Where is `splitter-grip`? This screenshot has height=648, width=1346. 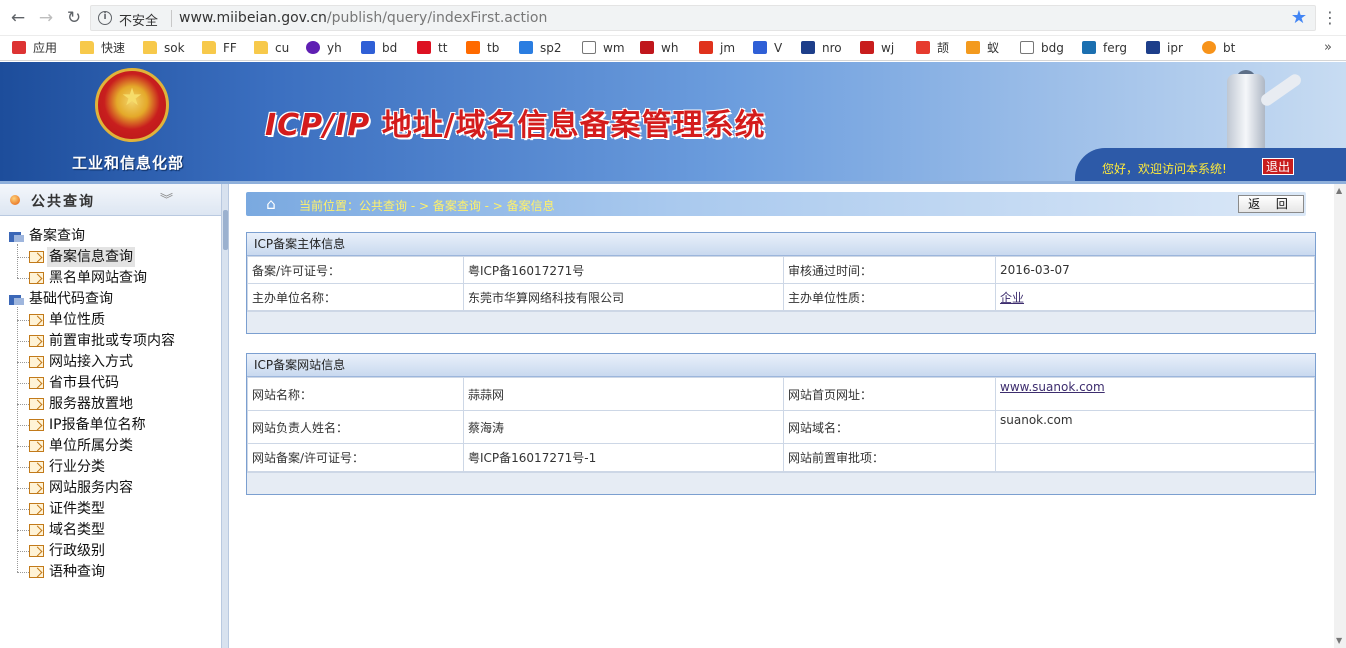
splitter-grip is located at coordinates (225, 230).